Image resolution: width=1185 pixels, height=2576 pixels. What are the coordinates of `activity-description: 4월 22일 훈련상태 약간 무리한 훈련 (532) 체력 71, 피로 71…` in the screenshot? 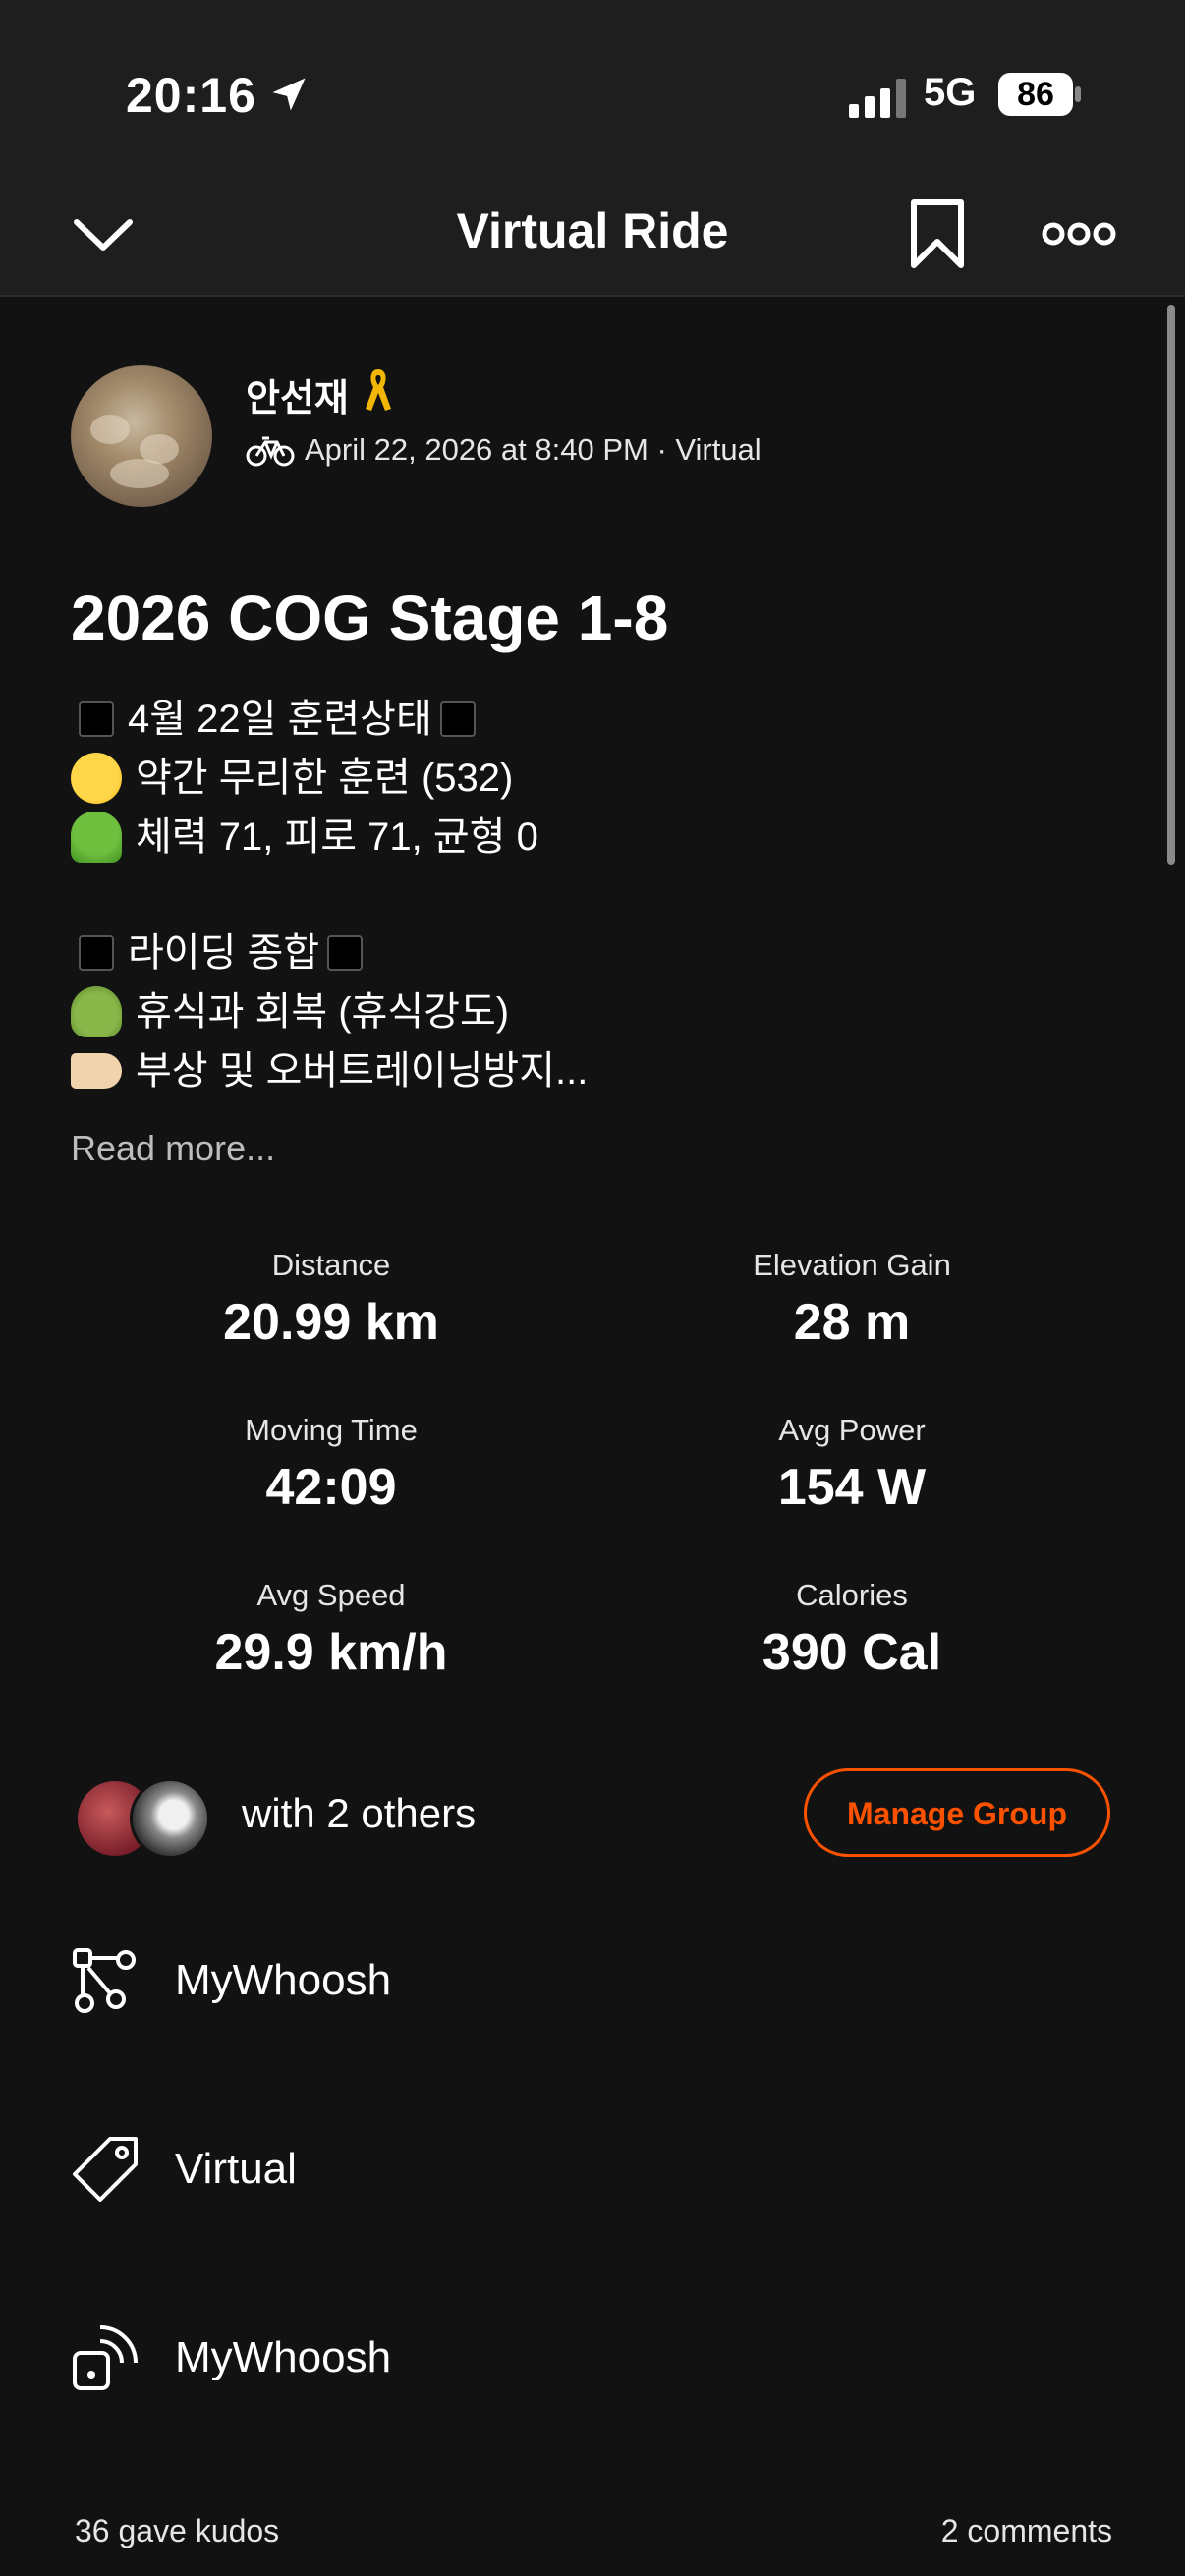 It's located at (329, 895).